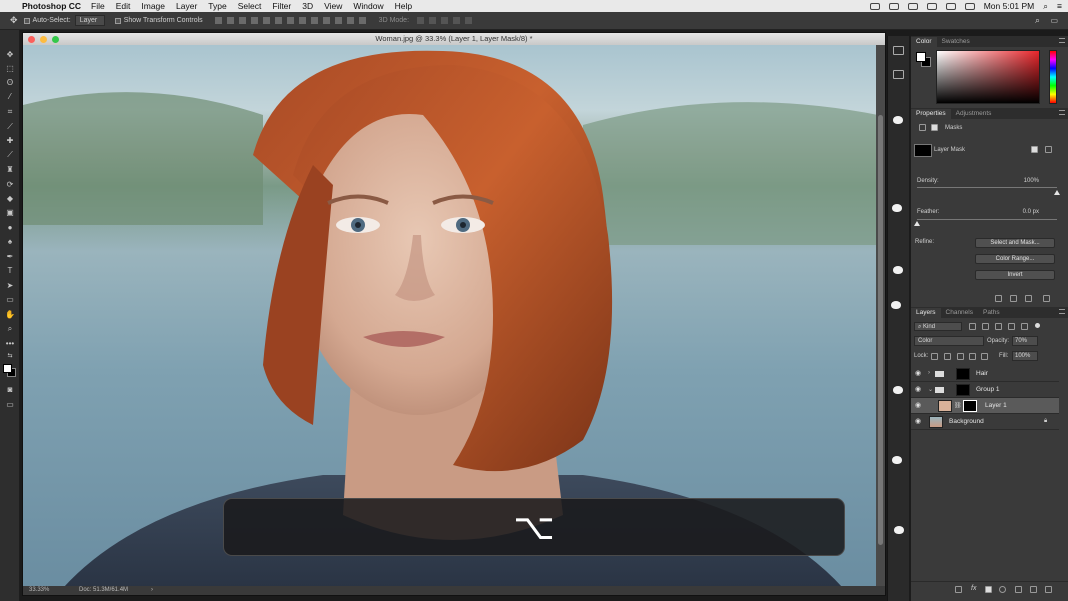 The width and height of the screenshot is (1068, 601). I want to click on add-mask-icon, so click(988, 589).